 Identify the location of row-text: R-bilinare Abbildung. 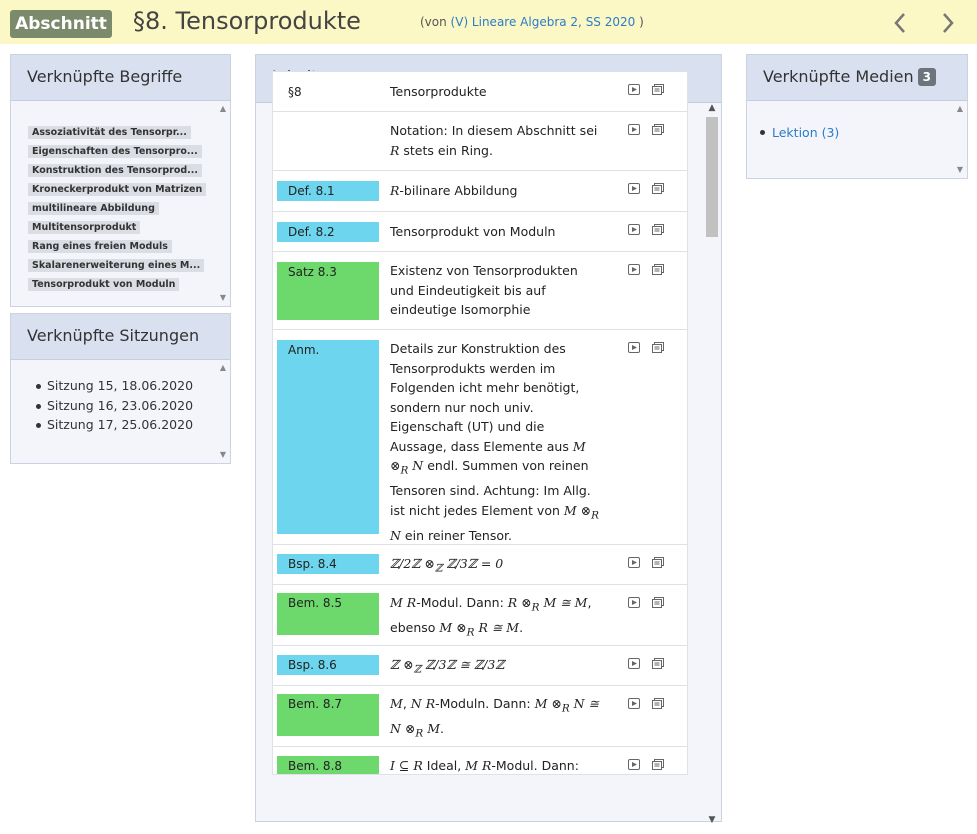
(454, 190).